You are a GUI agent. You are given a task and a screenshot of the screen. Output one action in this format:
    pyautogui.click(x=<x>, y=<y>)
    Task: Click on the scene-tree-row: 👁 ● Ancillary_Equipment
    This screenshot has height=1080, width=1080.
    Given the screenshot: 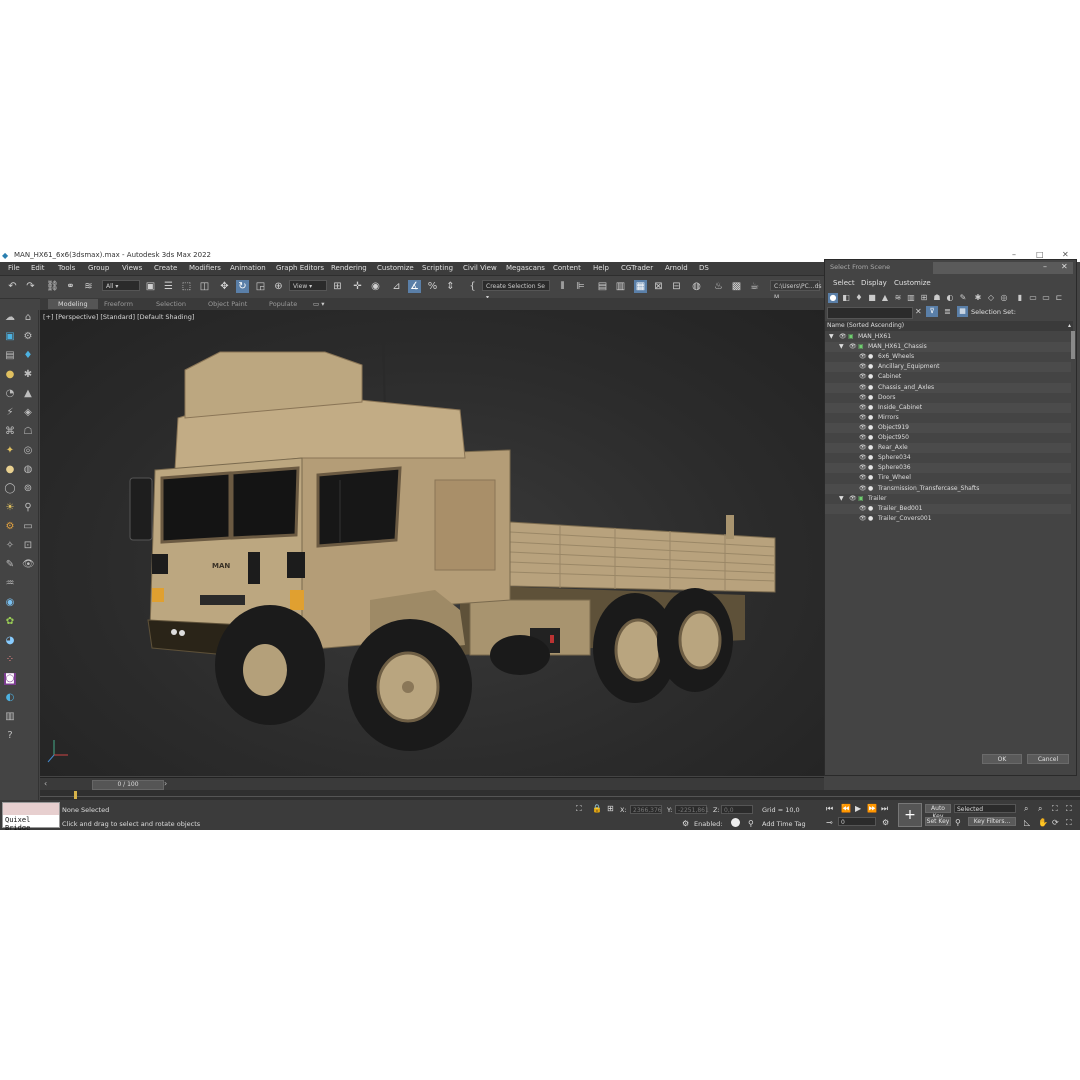 What is the action you would take?
    pyautogui.click(x=948, y=367)
    